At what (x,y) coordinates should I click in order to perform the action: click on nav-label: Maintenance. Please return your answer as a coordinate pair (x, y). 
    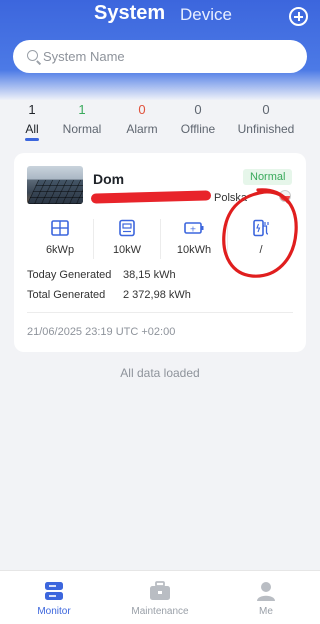
    Looking at the image, I should click on (160, 611).